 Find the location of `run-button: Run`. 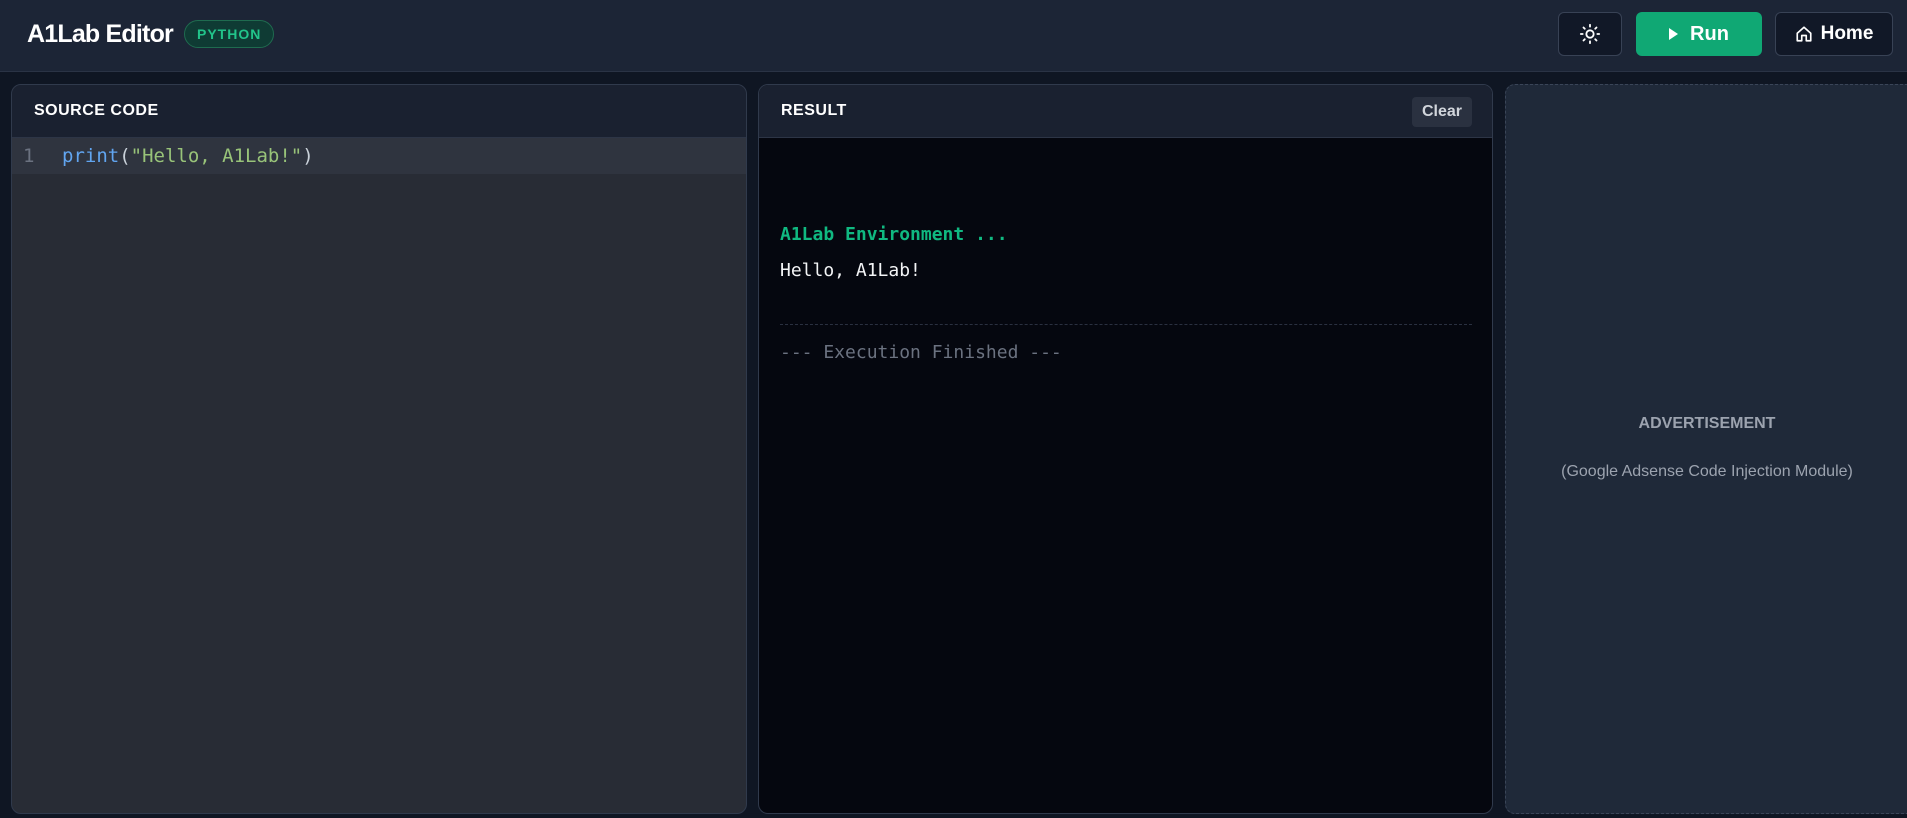

run-button: Run is located at coordinates (1699, 34).